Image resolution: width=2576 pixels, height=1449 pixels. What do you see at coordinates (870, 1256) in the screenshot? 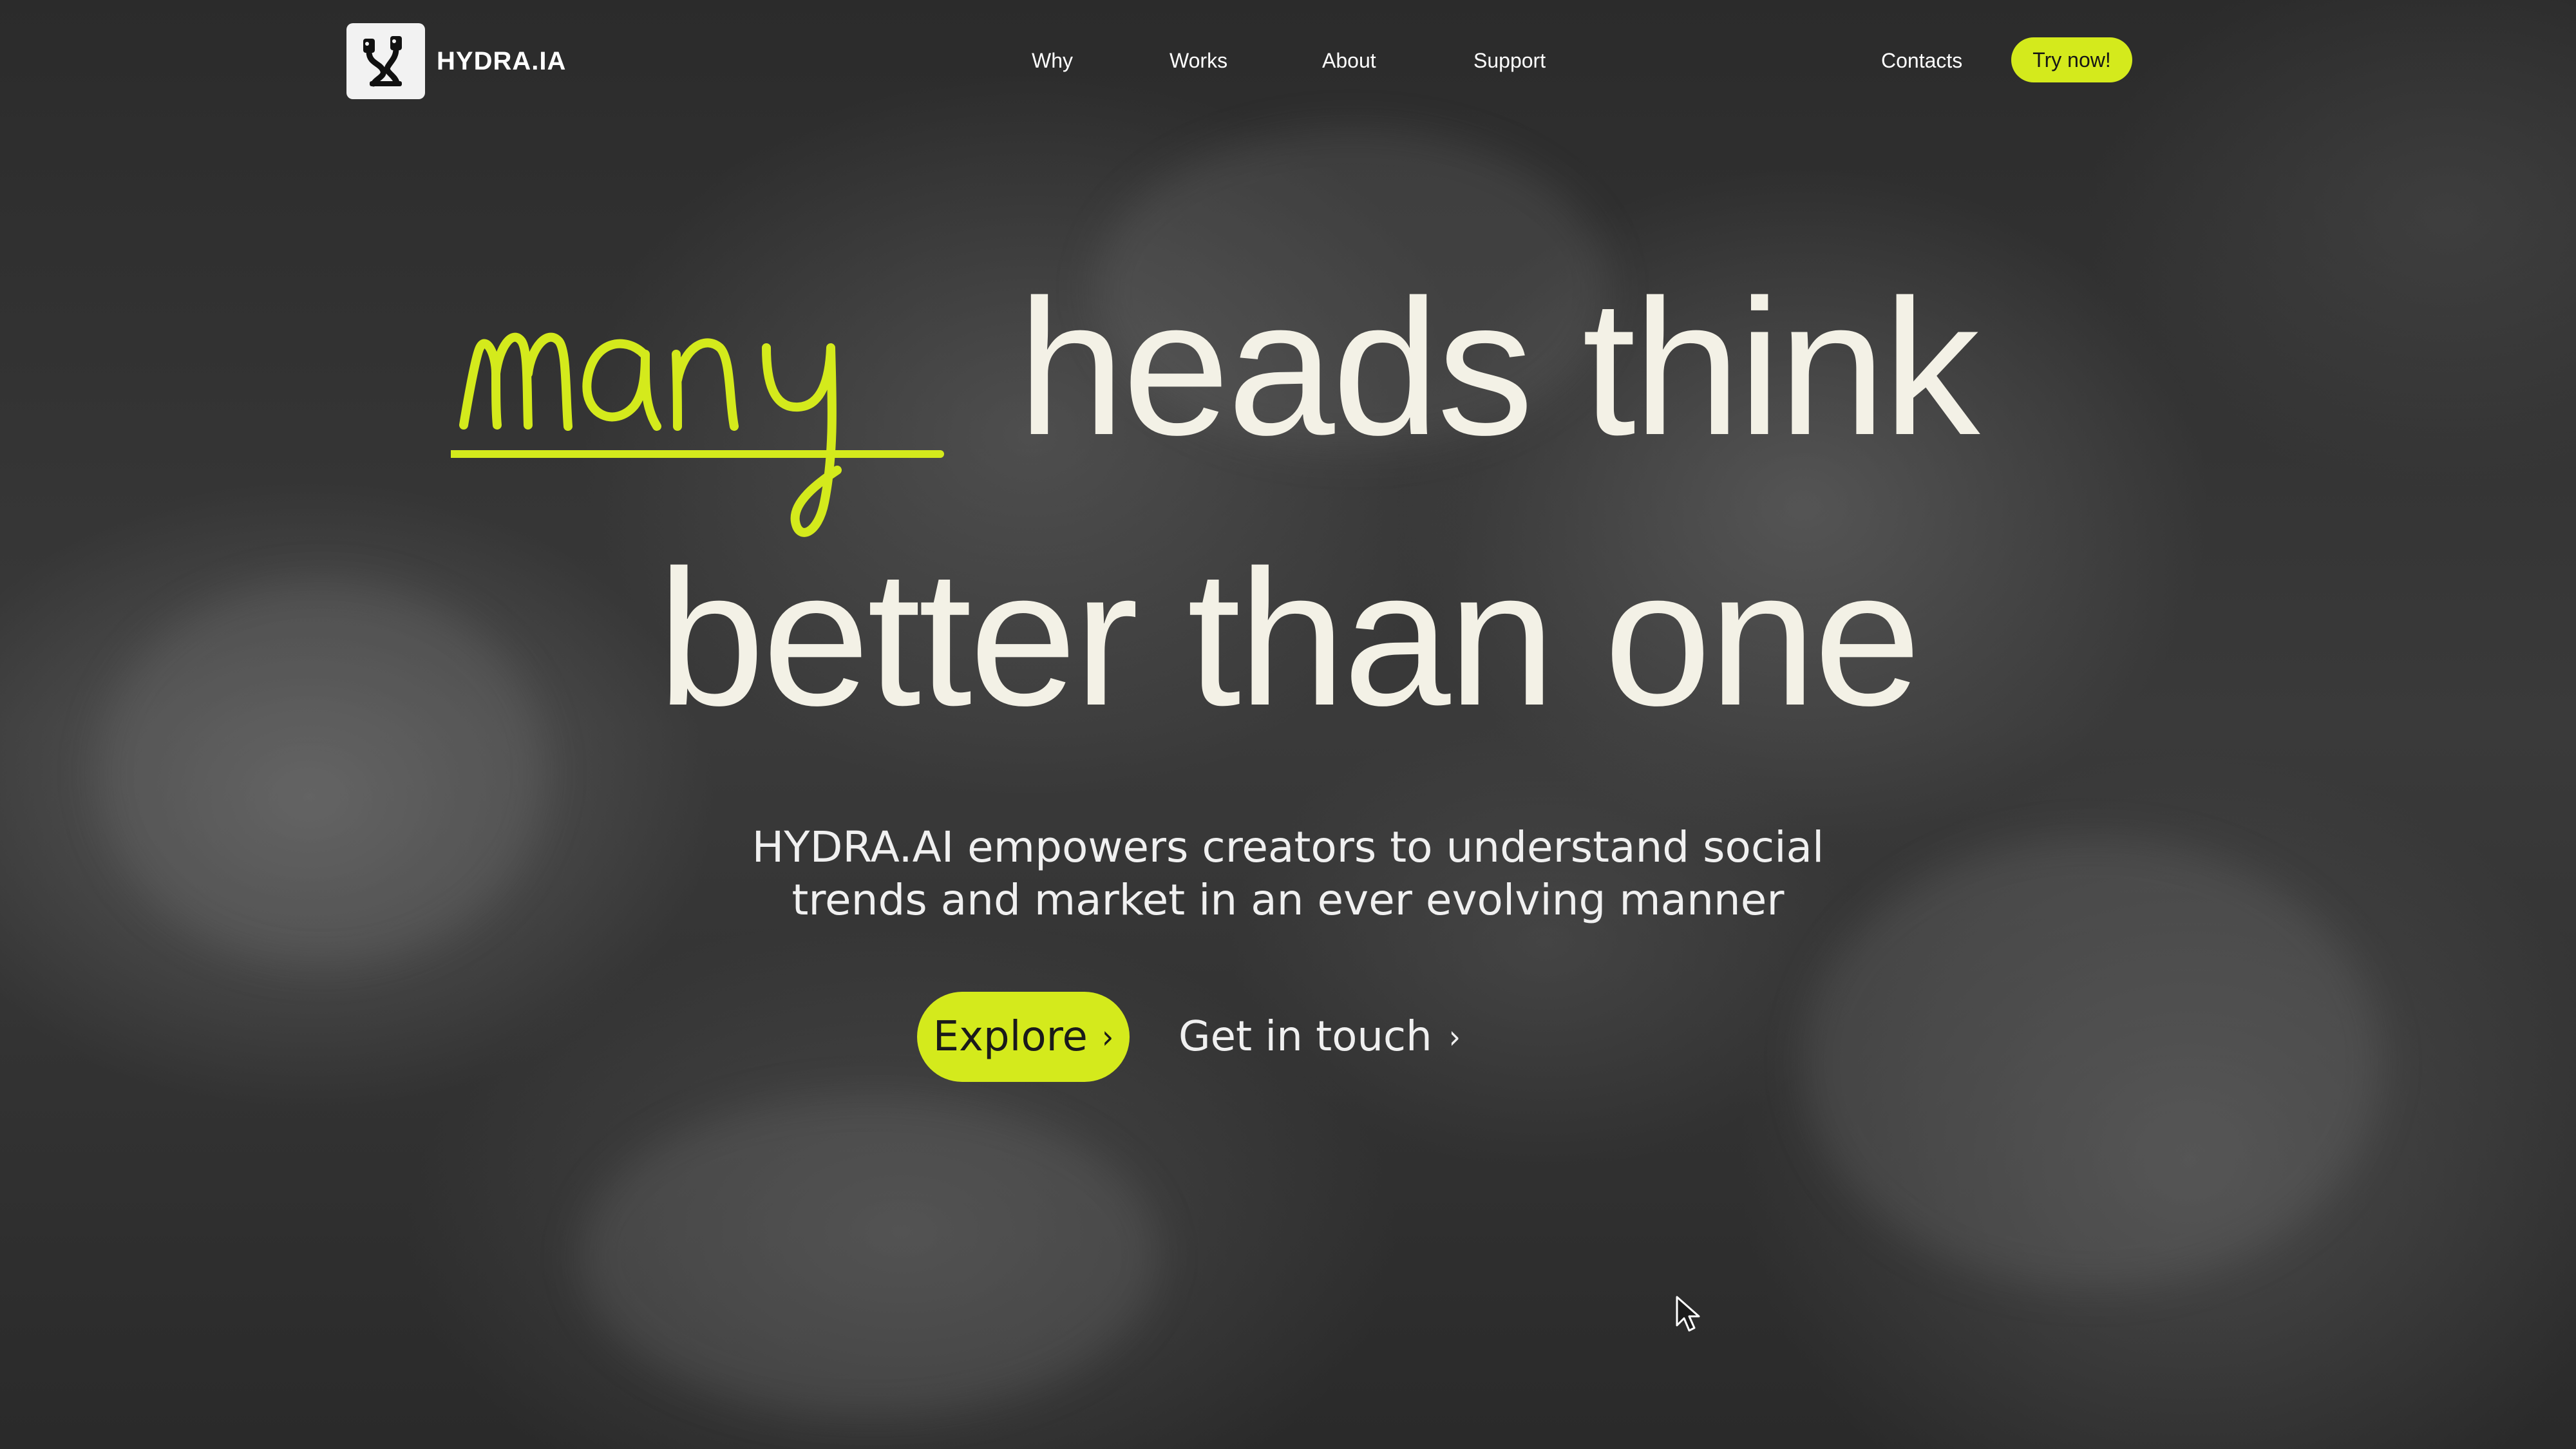
I see `smoke-shape` at bounding box center [870, 1256].